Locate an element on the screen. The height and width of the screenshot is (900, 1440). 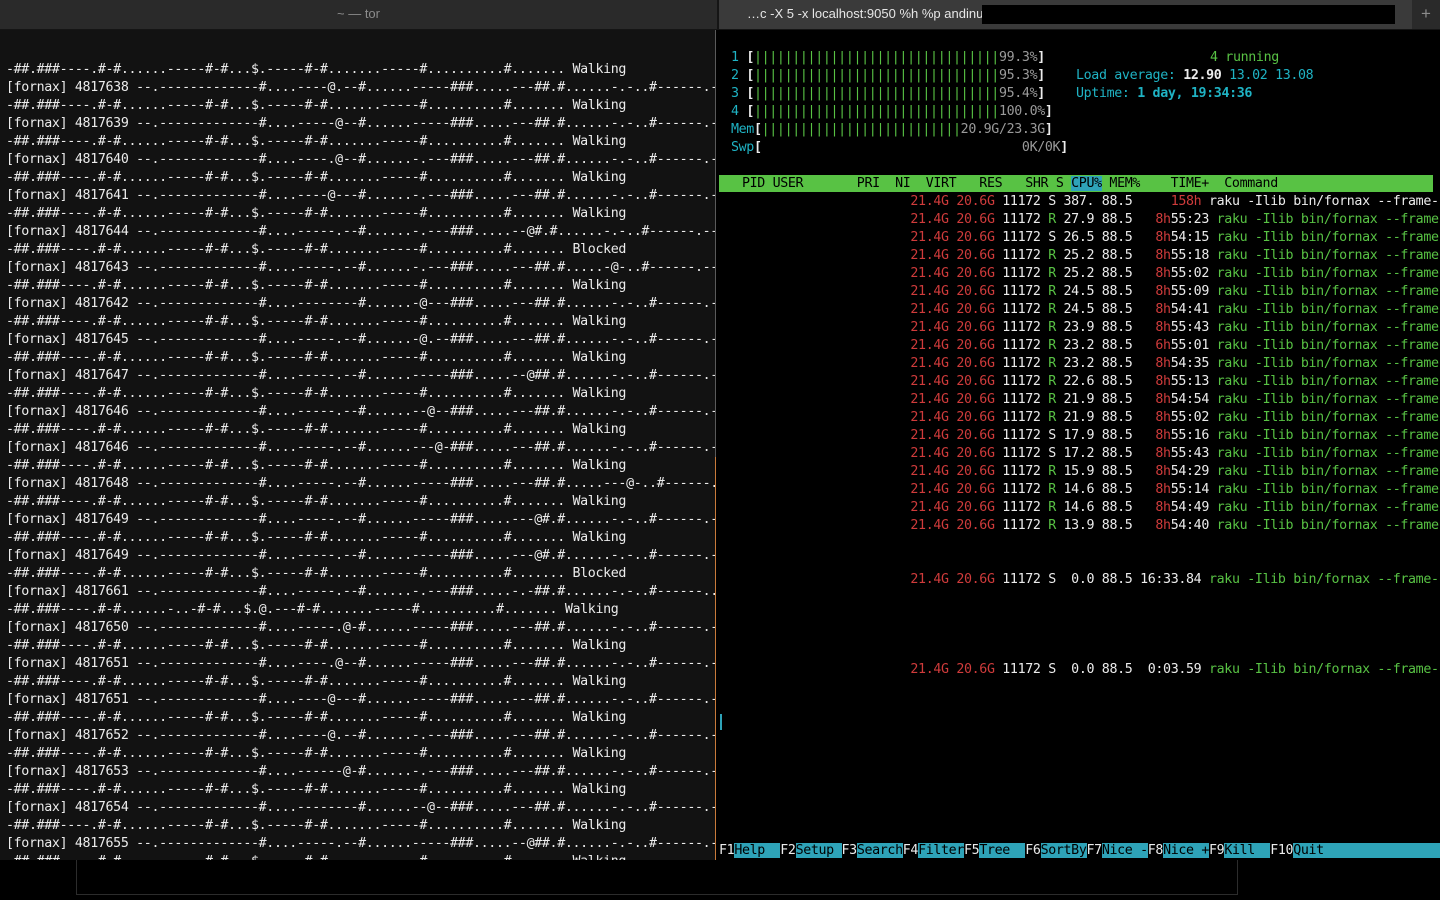
time-rest: 55:13 is located at coordinates (1190, 381).